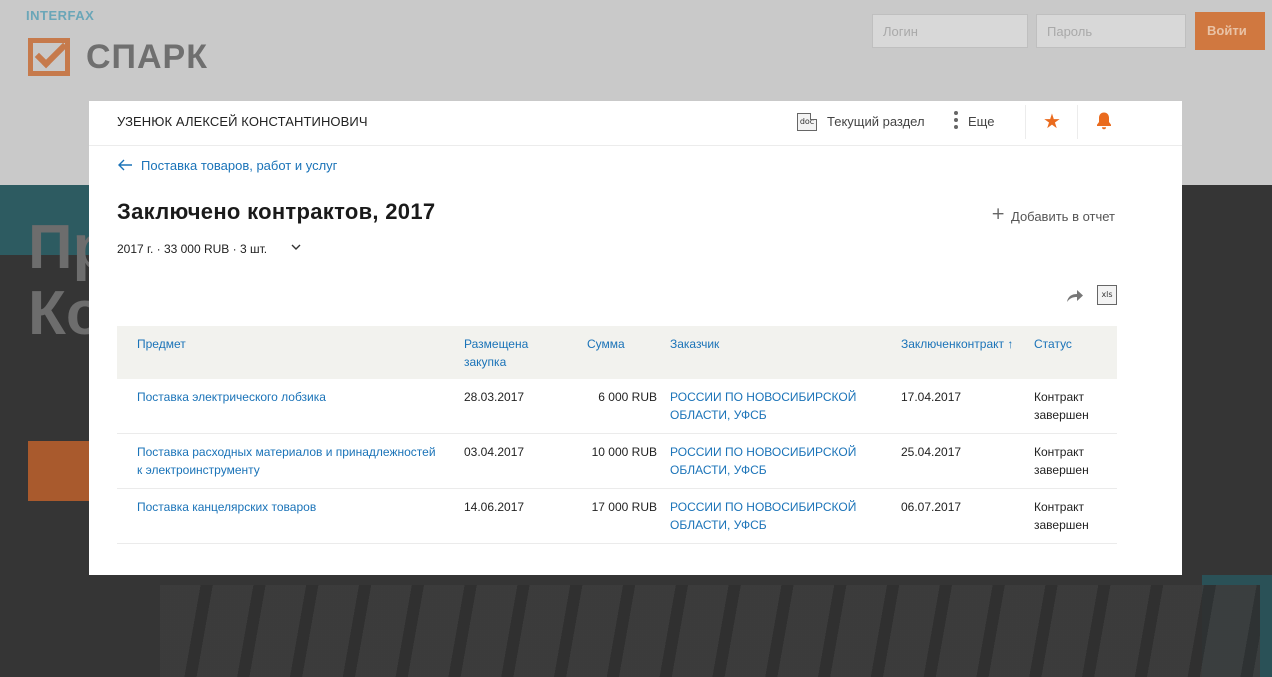  I want to click on chevron-down-icon, so click(296, 247).